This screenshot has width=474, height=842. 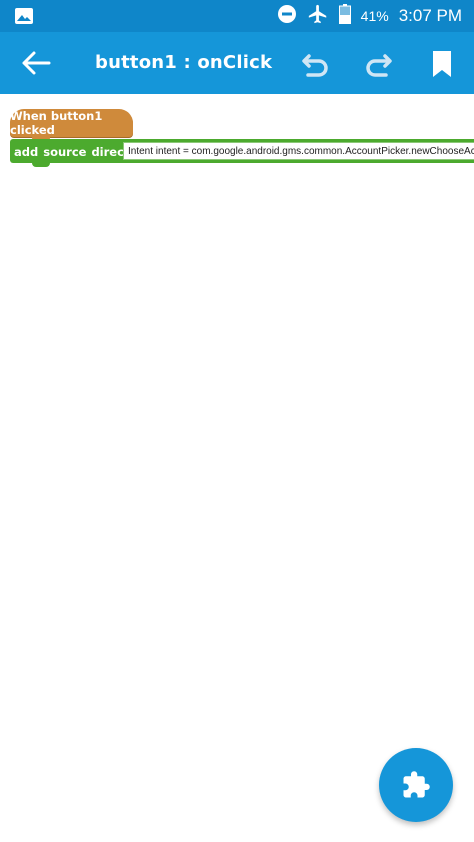 What do you see at coordinates (184, 62) in the screenshot?
I see `page-title: button1 : onClick` at bounding box center [184, 62].